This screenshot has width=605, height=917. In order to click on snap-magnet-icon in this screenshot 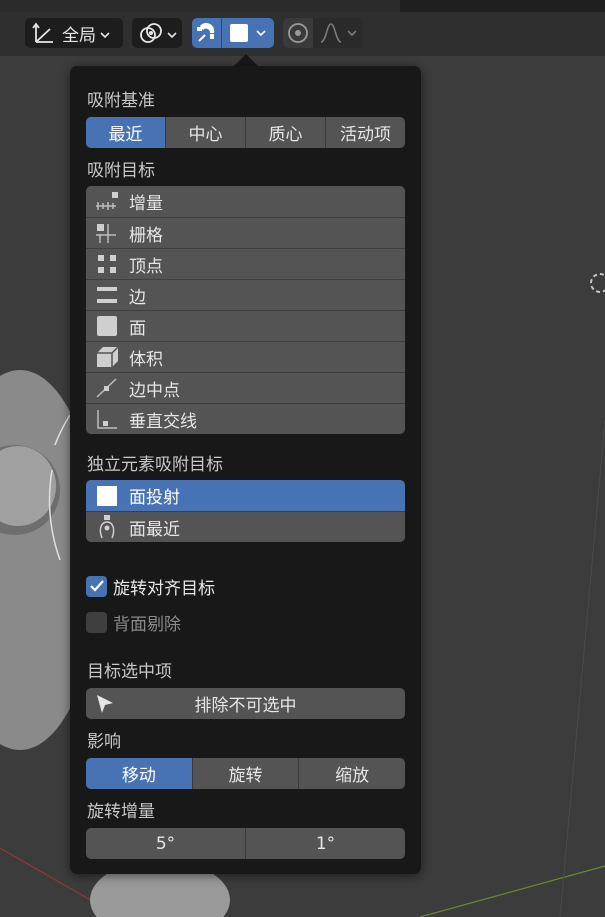, I will do `click(205, 32)`.